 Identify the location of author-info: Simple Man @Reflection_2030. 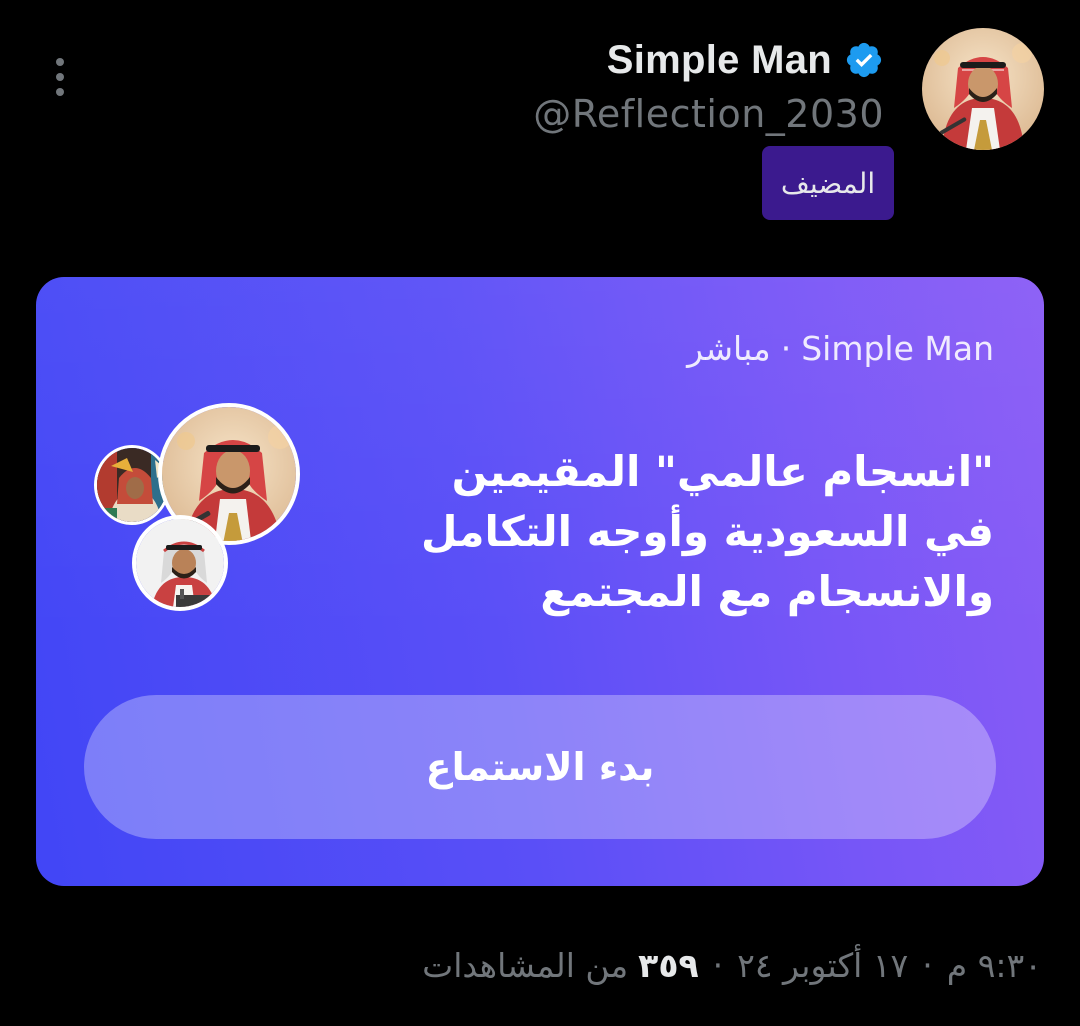
(708, 84).